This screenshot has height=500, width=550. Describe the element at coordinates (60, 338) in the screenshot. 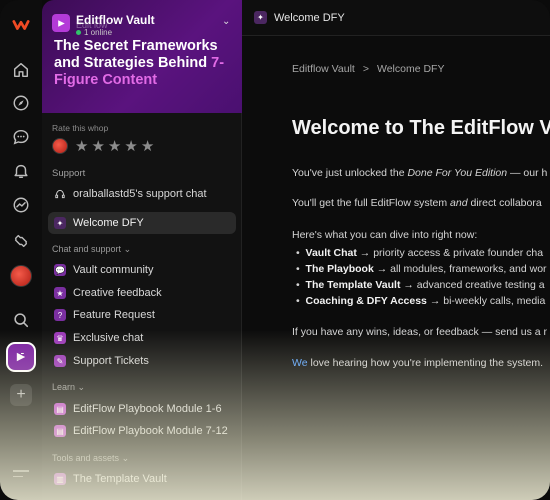

I see `crown-icon: ♛` at that location.